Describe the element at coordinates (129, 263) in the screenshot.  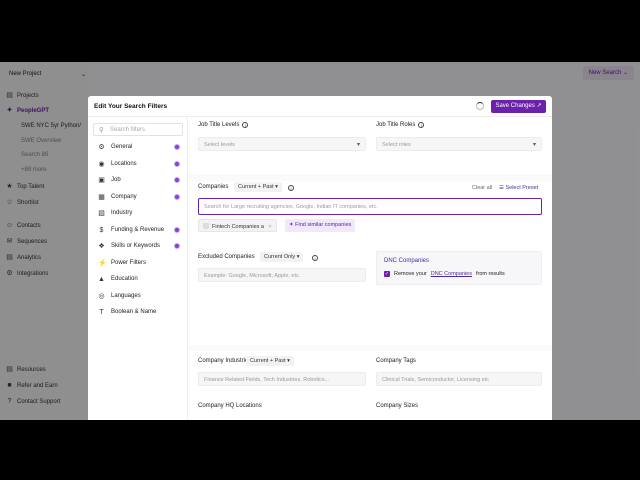
I see `filter-label: Power Filters` at that location.